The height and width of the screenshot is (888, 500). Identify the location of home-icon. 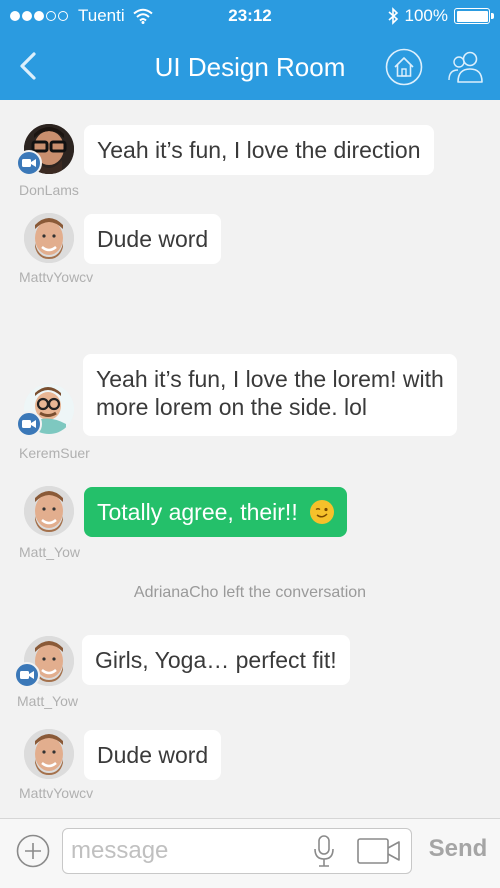
(404, 67).